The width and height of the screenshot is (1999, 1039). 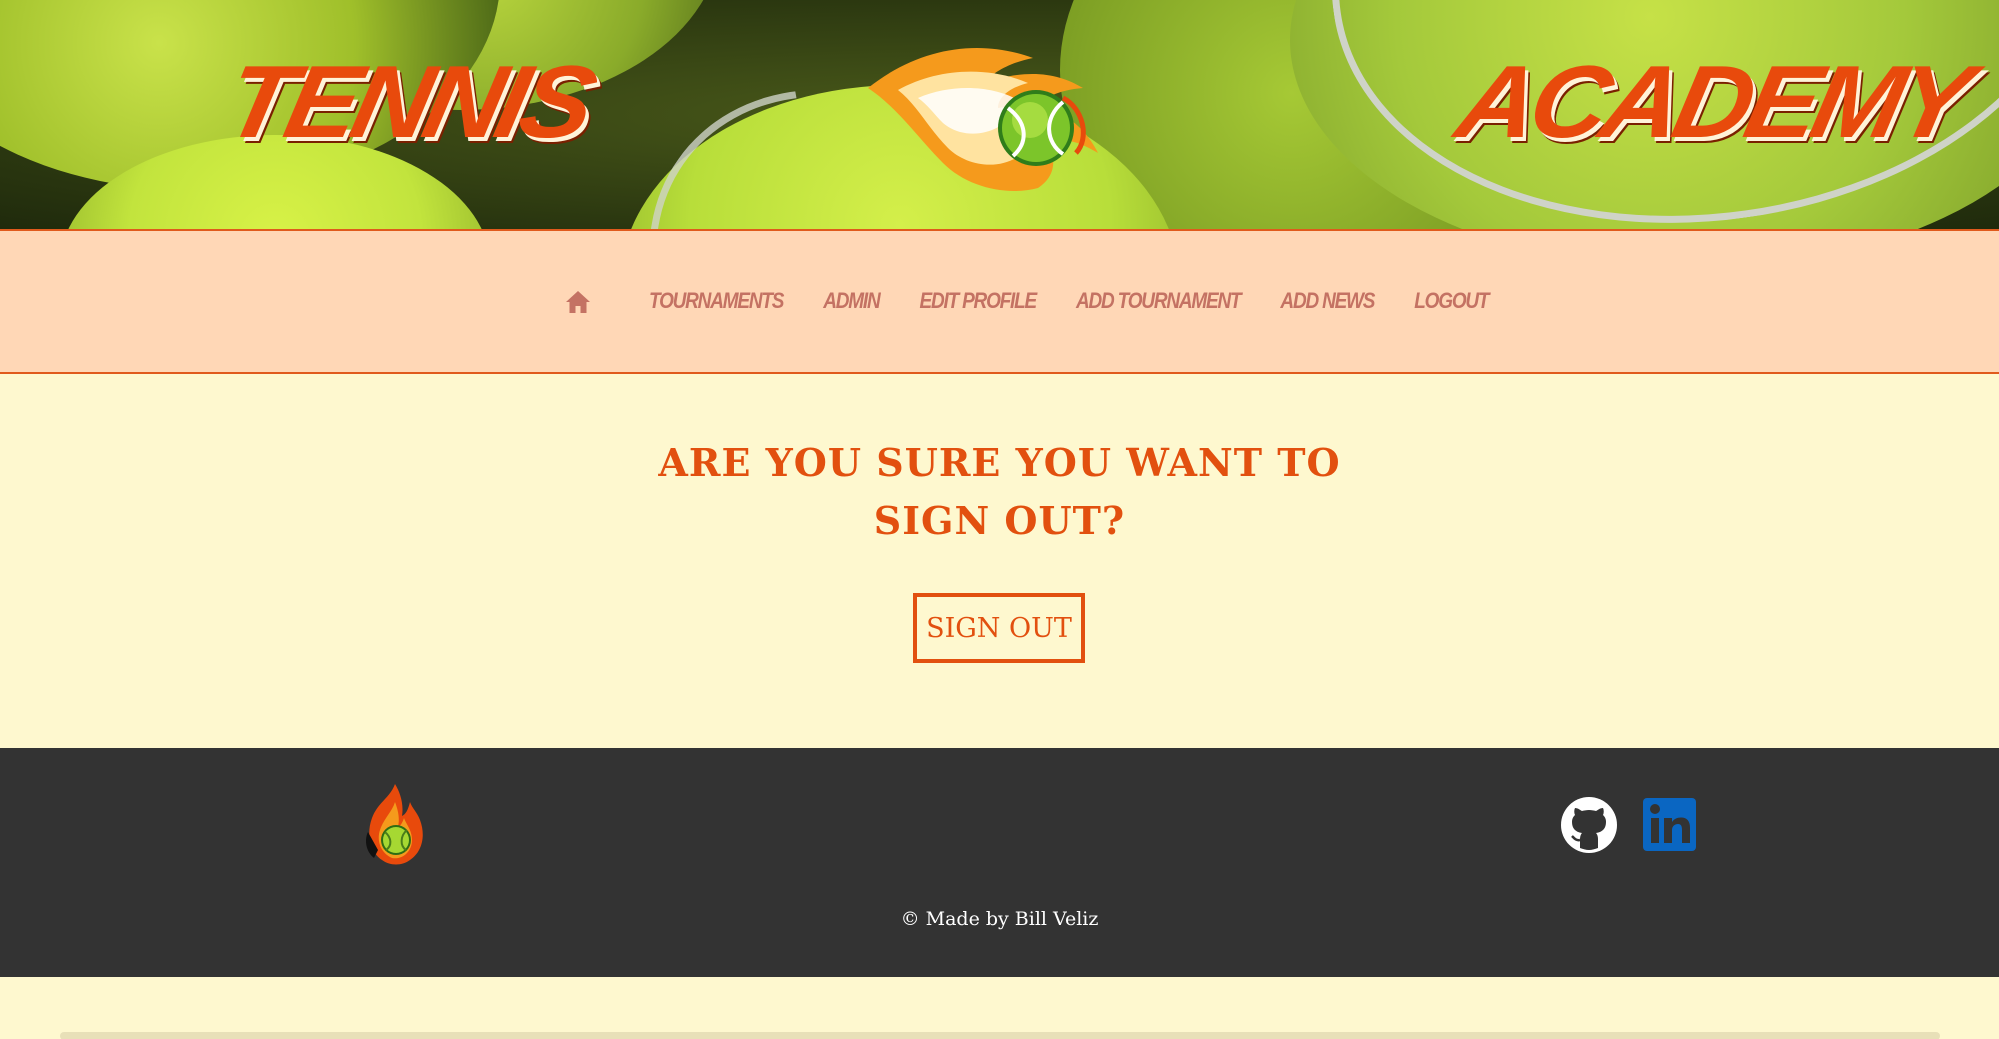 I want to click on sign-out-button: SIGN OUT, so click(x=999, y=628).